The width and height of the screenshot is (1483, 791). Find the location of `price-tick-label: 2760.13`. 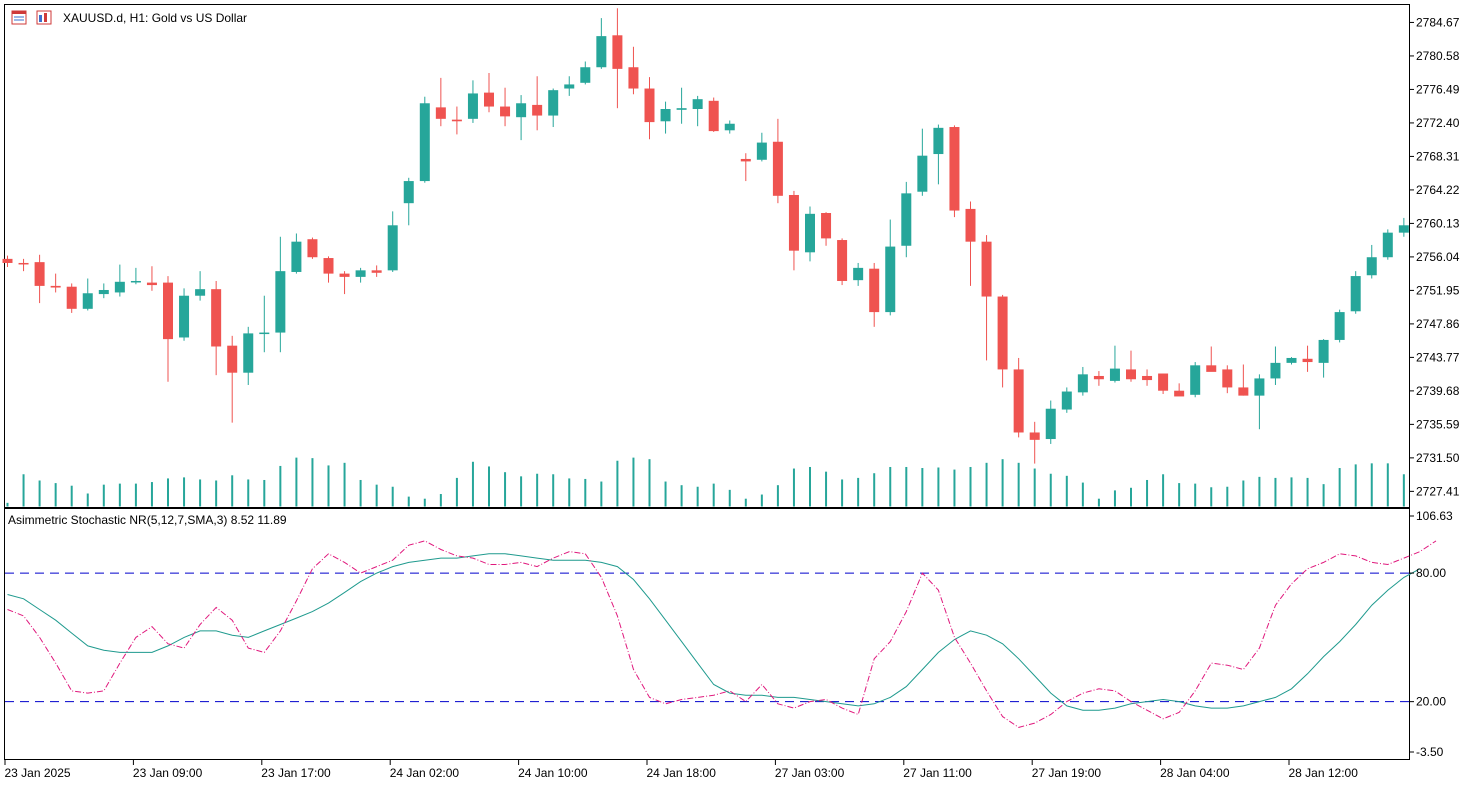

price-tick-label: 2760.13 is located at coordinates (1438, 223).